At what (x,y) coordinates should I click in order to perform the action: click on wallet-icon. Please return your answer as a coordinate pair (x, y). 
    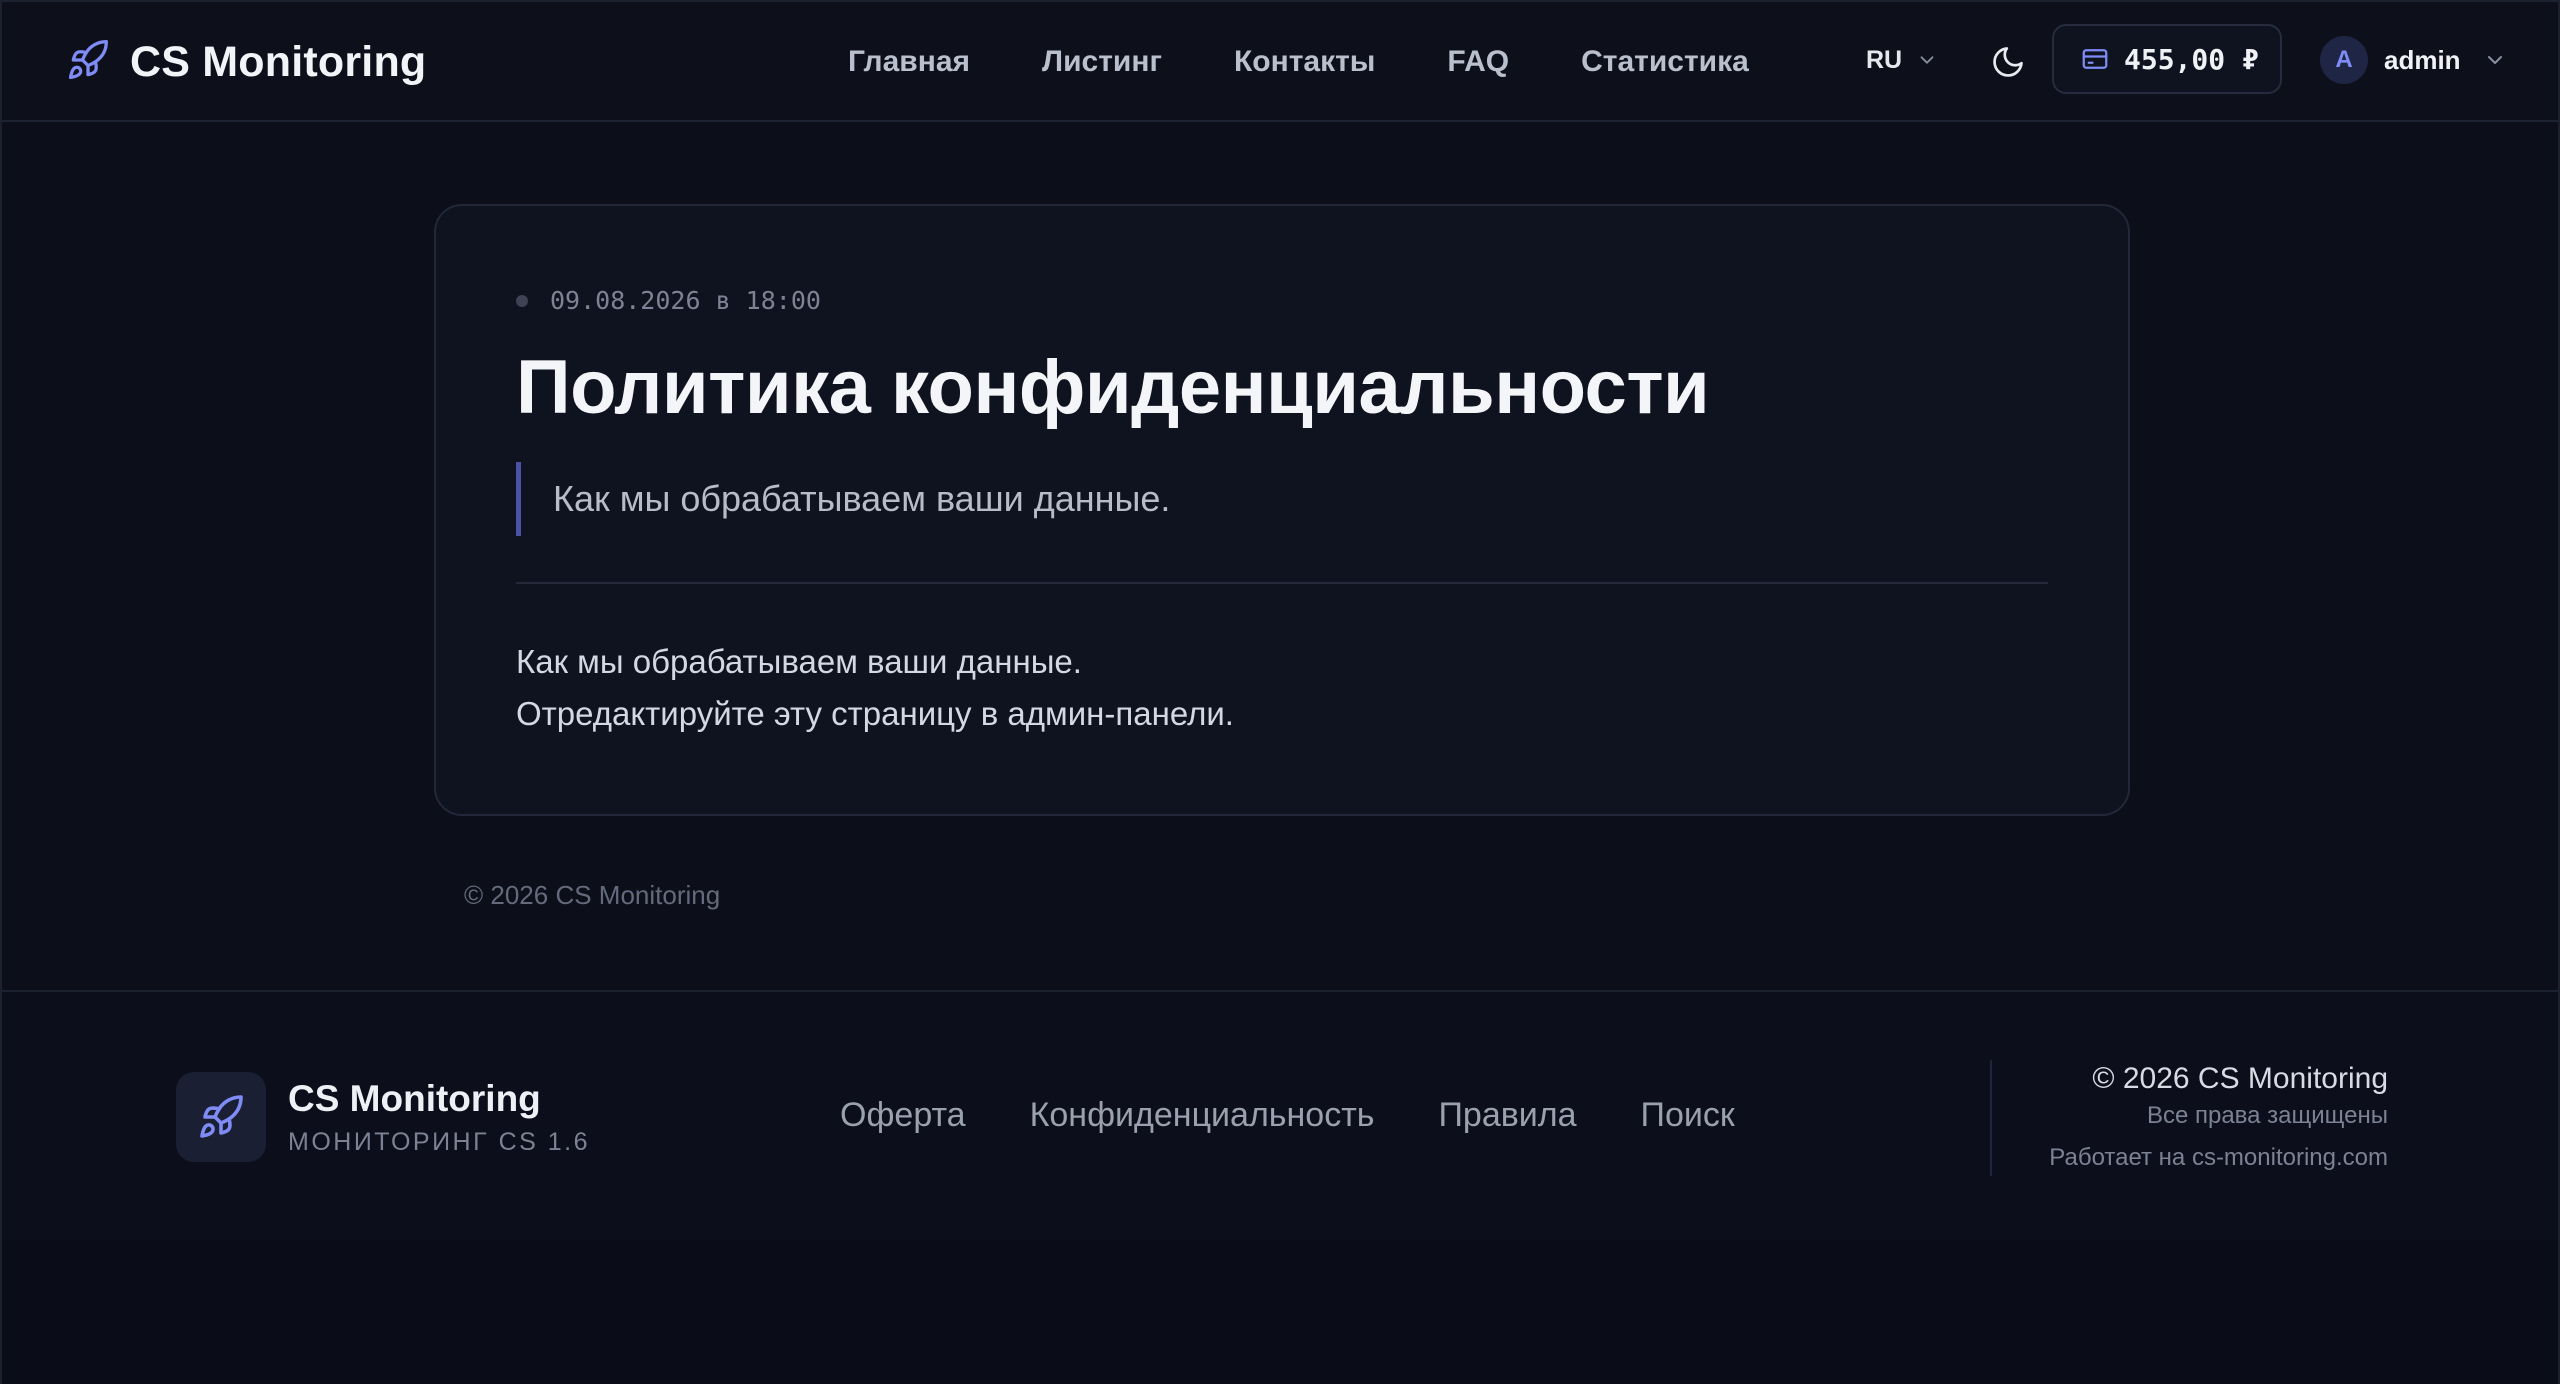
    Looking at the image, I should click on (2095, 59).